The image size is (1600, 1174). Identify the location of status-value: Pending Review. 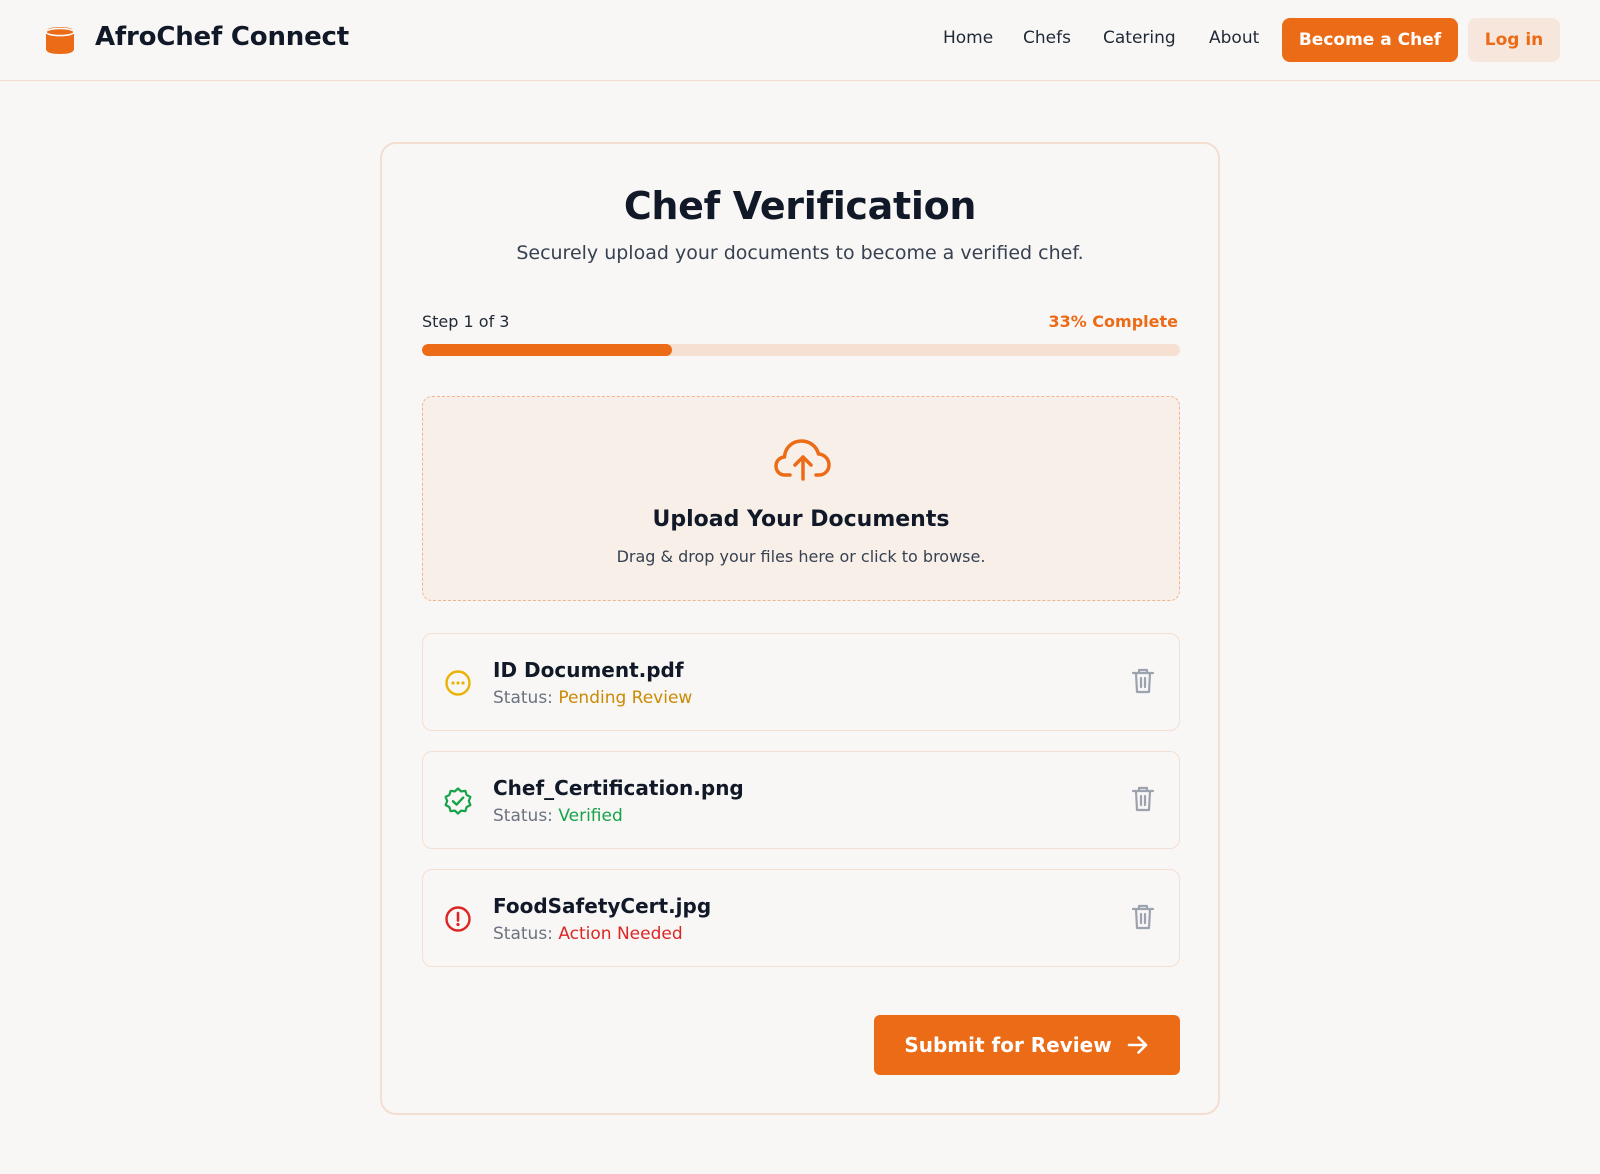
(625, 698).